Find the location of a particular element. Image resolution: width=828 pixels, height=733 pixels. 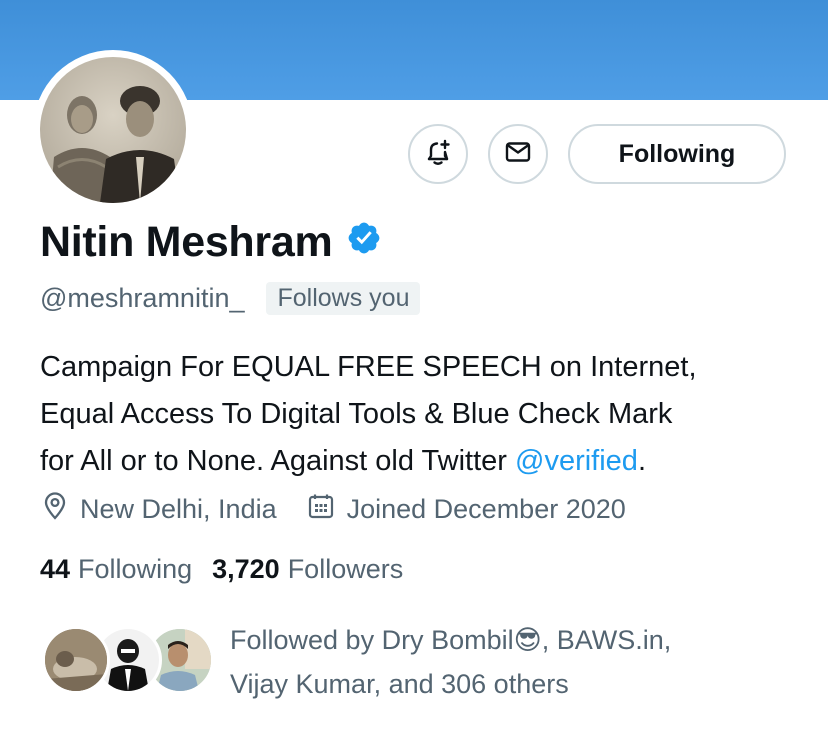

followers-link: 3,720 Followers is located at coordinates (307, 569).